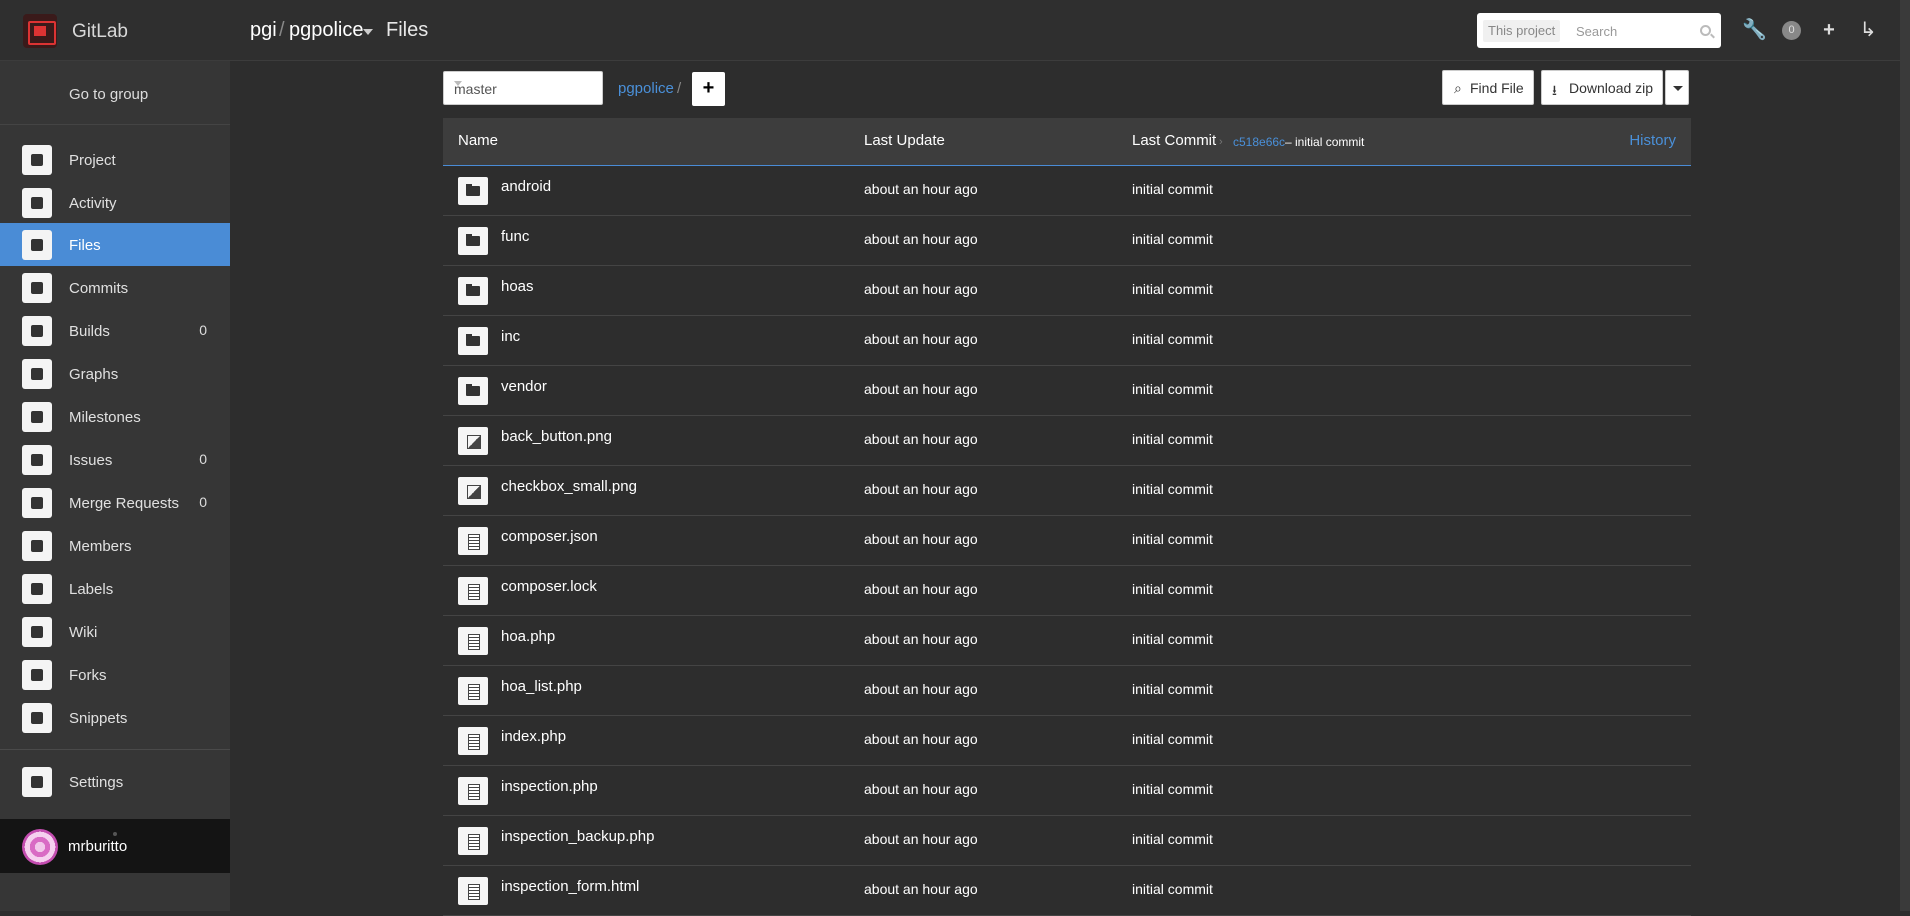 The image size is (1910, 916). I want to click on search-icon, so click(1705, 30).